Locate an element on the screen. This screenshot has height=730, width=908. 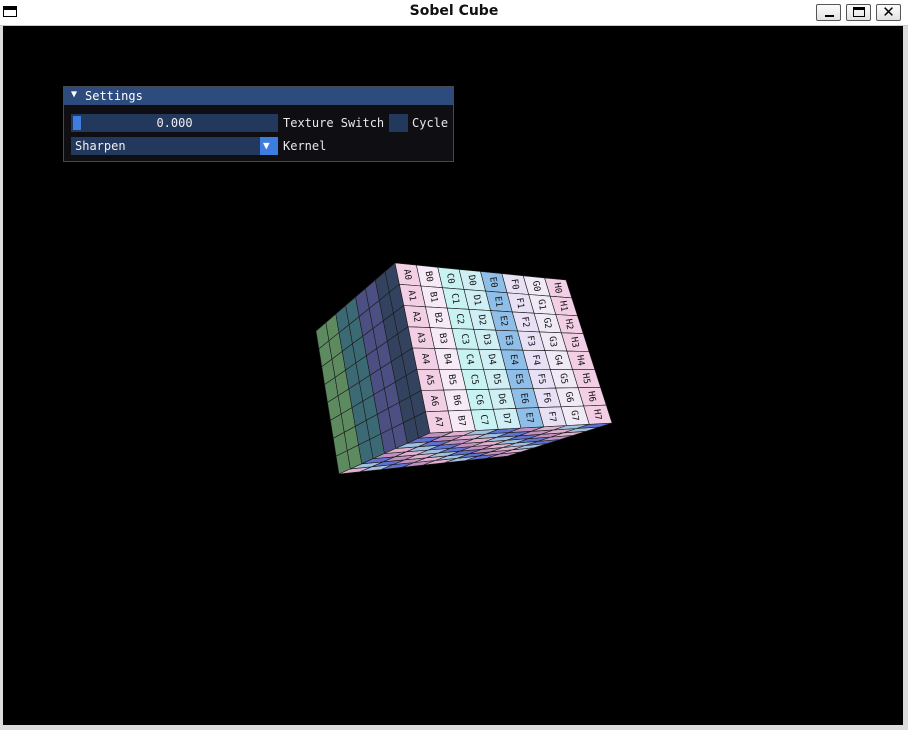
cube-cell-label: G5 is located at coordinates (562, 379).